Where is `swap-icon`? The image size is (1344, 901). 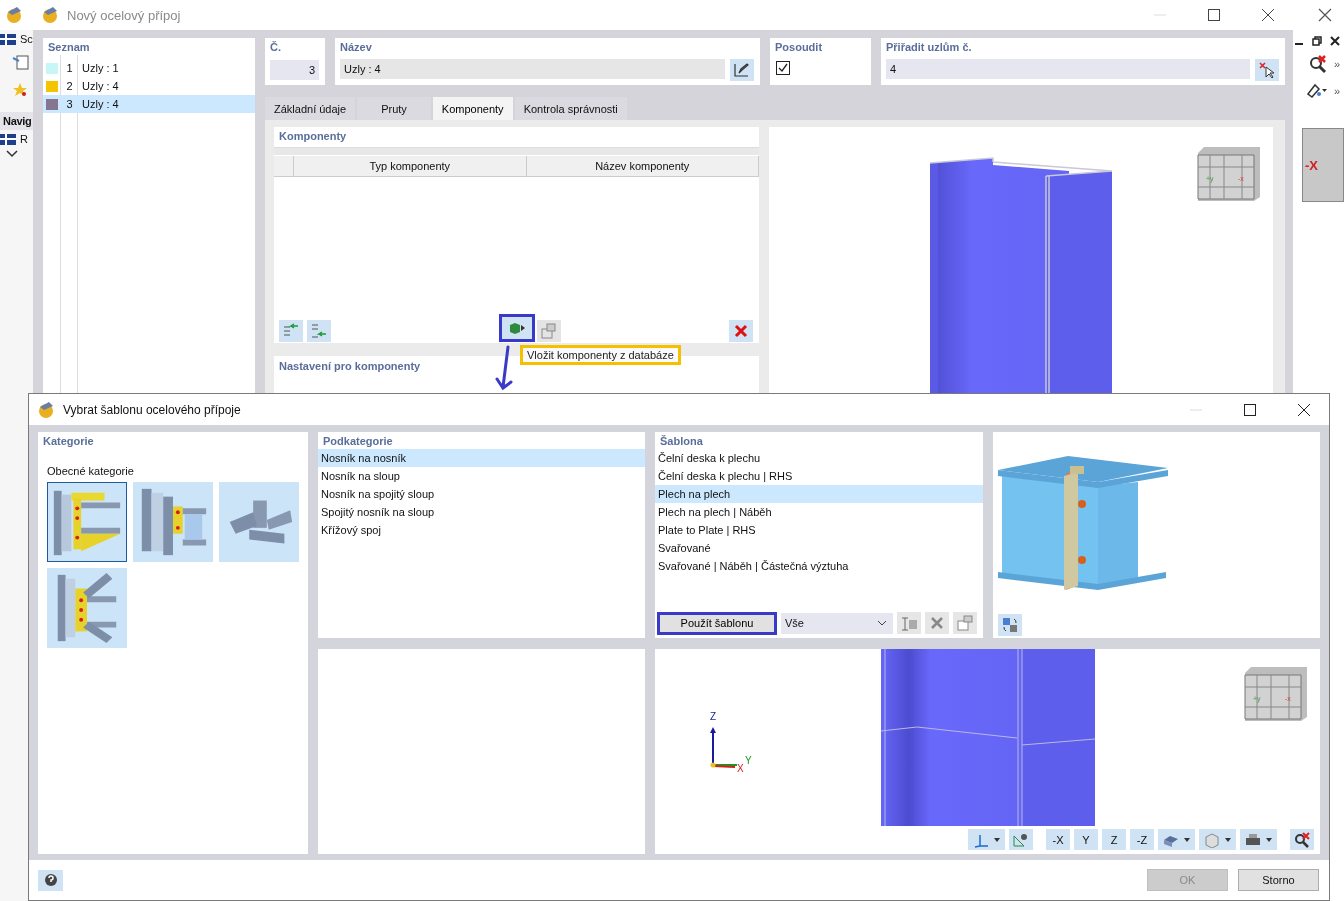 swap-icon is located at coordinates (1010, 625).